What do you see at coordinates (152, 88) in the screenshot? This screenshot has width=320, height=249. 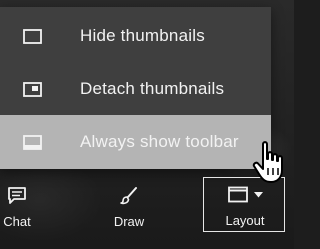 I see `menu-item-label: Detach thumbnails` at bounding box center [152, 88].